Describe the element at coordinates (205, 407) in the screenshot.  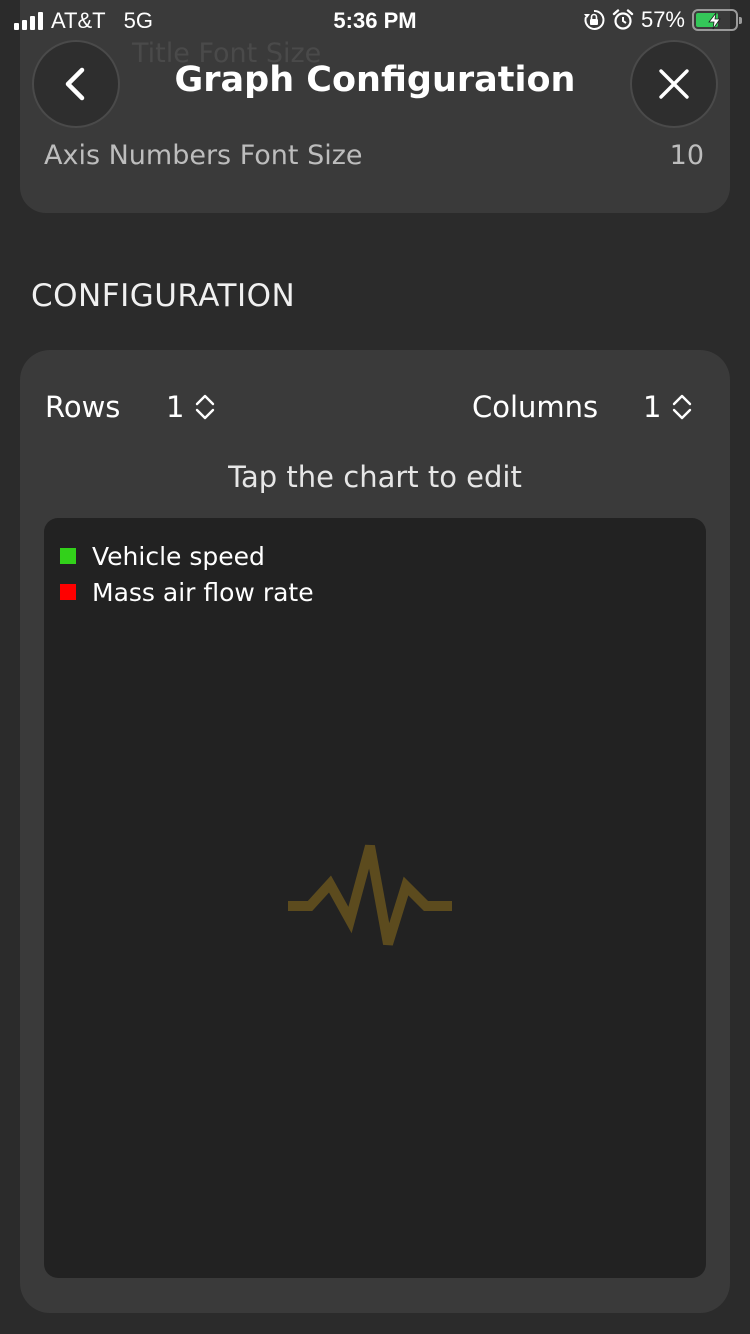
I see `rows-stepper-chevrons-icon` at that location.